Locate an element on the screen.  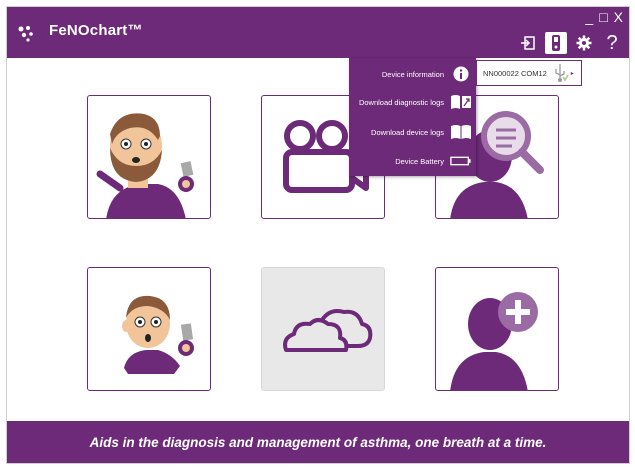
menu-item-label: Device information is located at coordinates (412, 74).